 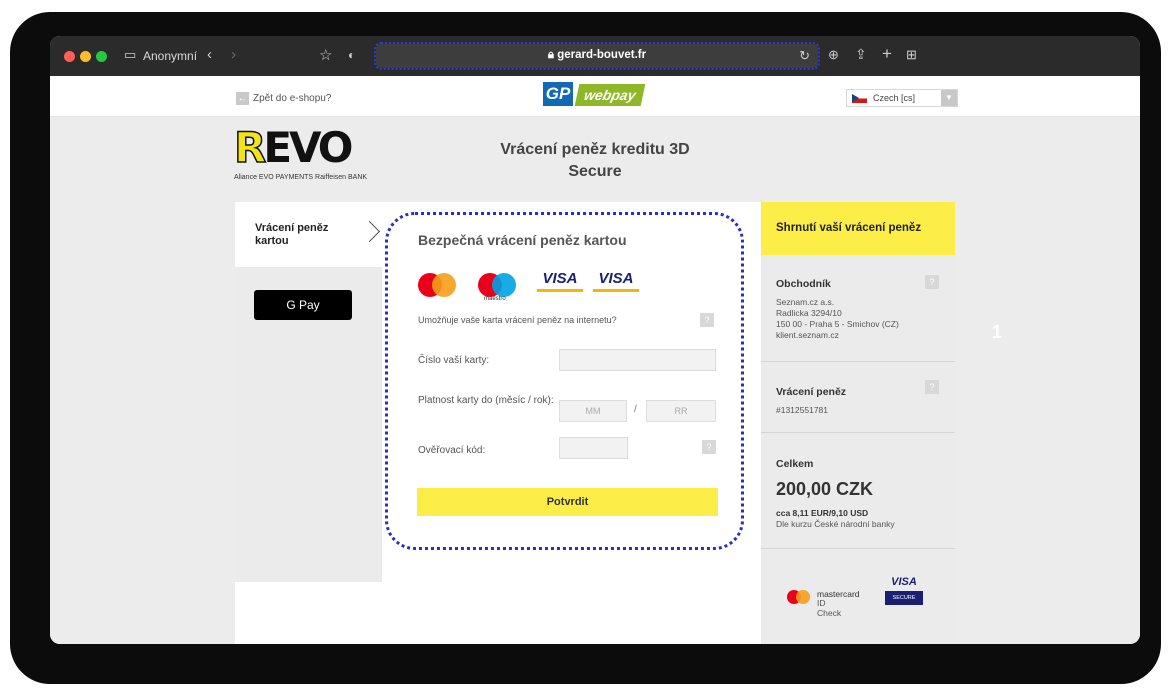 I want to click on card-number-label: Číslo vaší karty:, so click(x=454, y=360).